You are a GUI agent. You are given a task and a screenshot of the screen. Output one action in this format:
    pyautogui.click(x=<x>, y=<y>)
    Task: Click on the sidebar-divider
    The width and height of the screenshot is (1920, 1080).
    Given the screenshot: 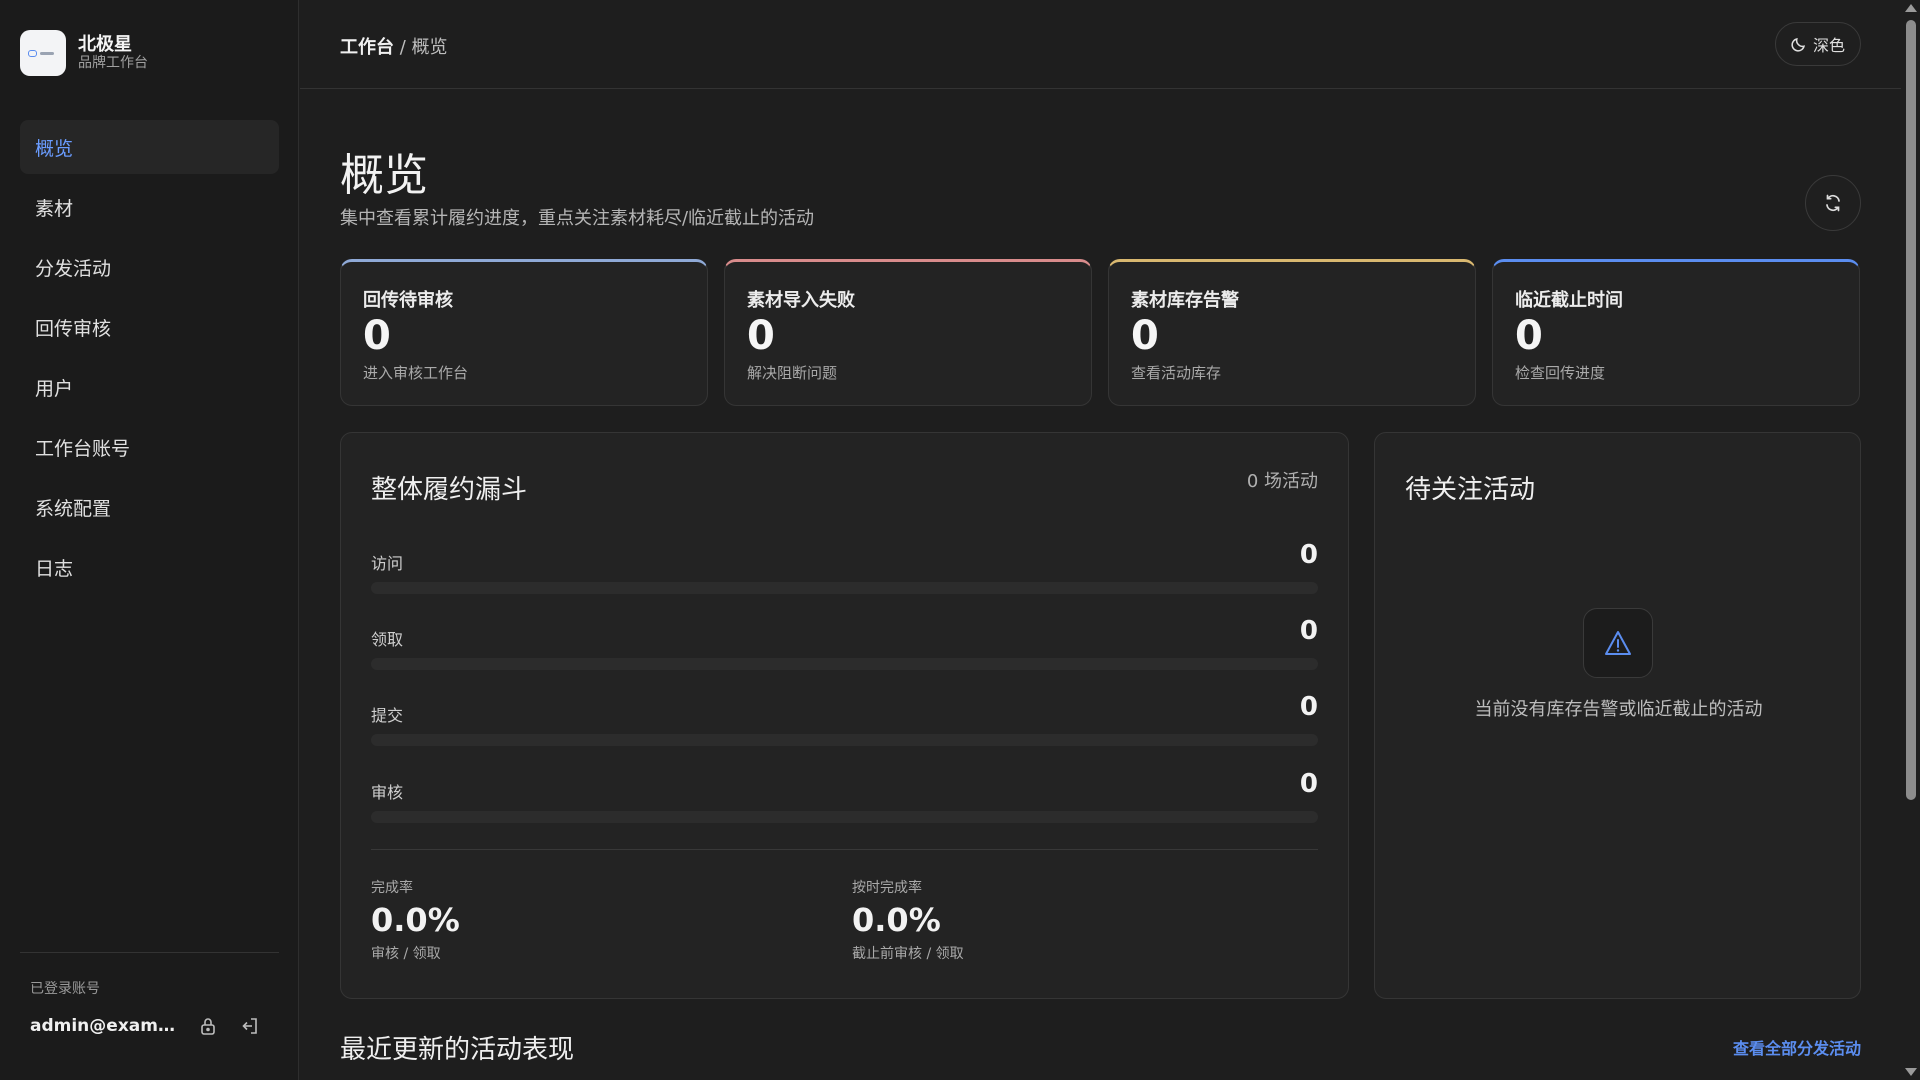 What is the action you would take?
    pyautogui.click(x=149, y=952)
    